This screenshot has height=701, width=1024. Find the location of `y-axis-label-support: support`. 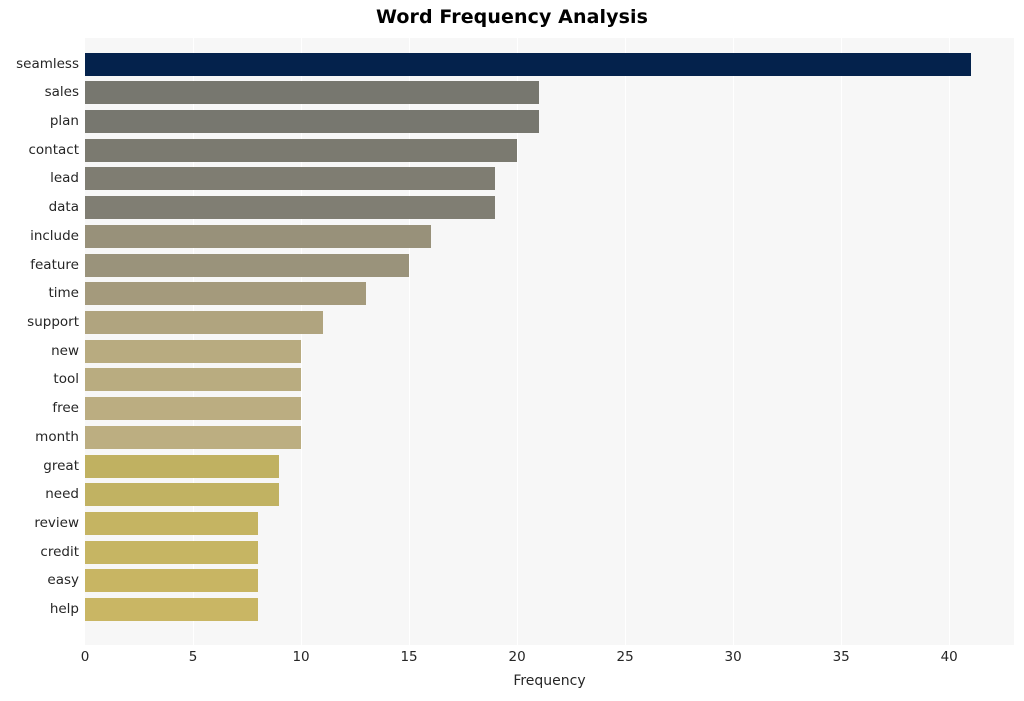

y-axis-label-support: support is located at coordinates (53, 321).